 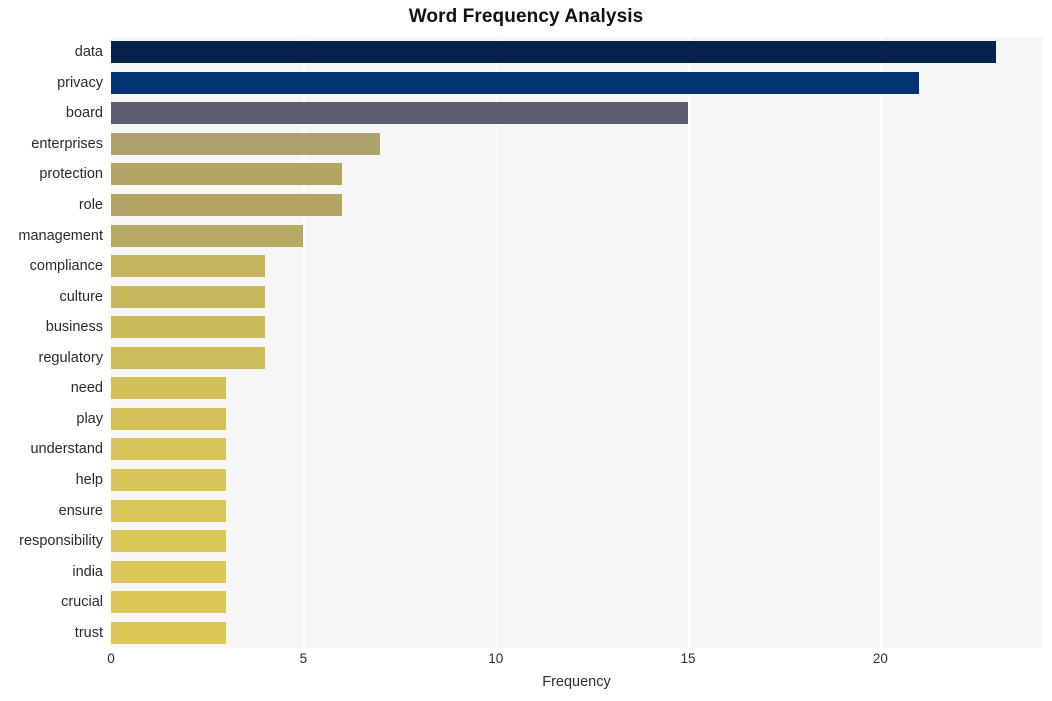 I want to click on y-axis-label-trust: trust, so click(x=88, y=632).